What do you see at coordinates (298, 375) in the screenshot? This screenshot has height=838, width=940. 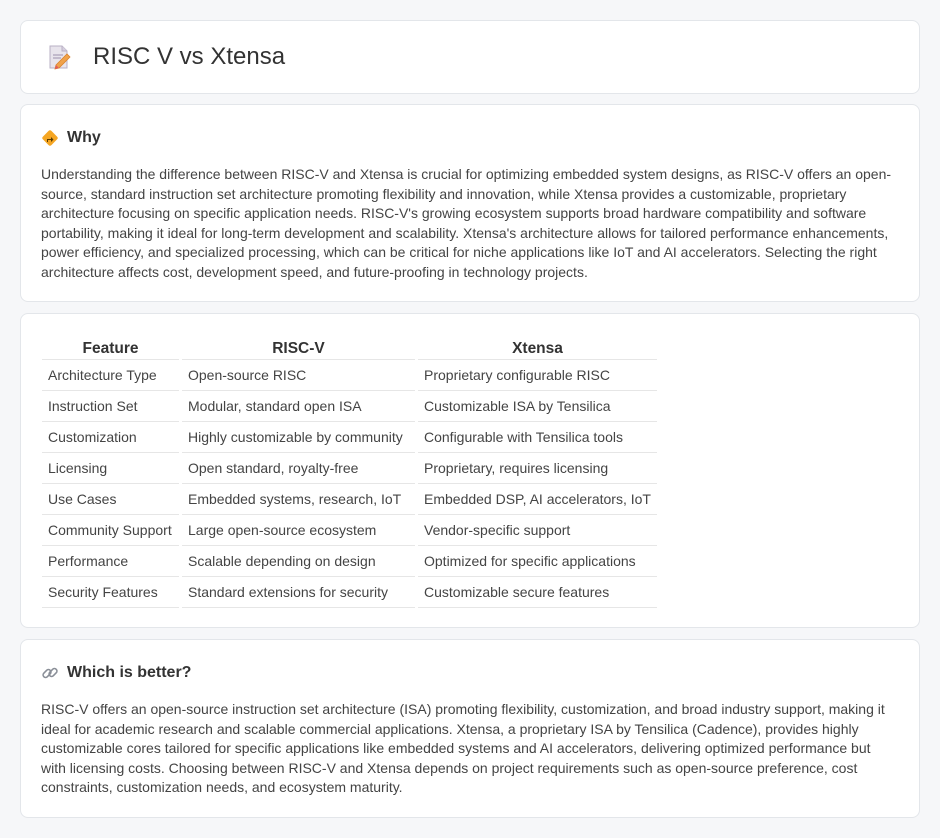 I see `risc-v-cell: Open-source RISC` at bounding box center [298, 375].